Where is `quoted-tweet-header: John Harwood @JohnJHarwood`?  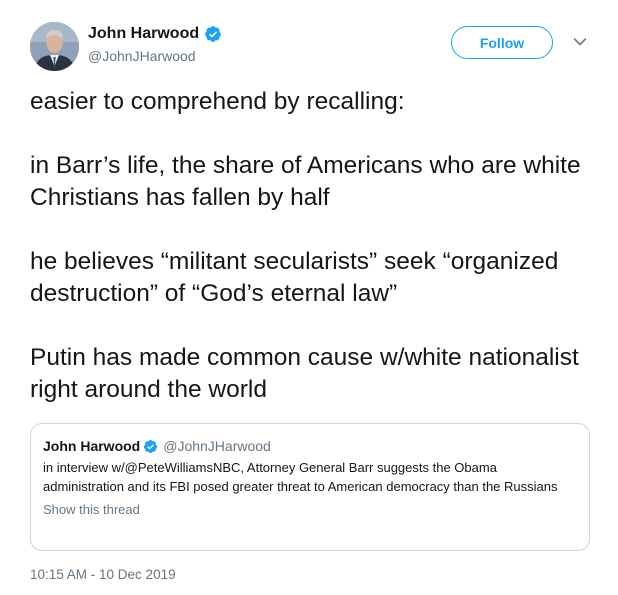 quoted-tweet-header: John Harwood @JohnJHarwood is located at coordinates (310, 446).